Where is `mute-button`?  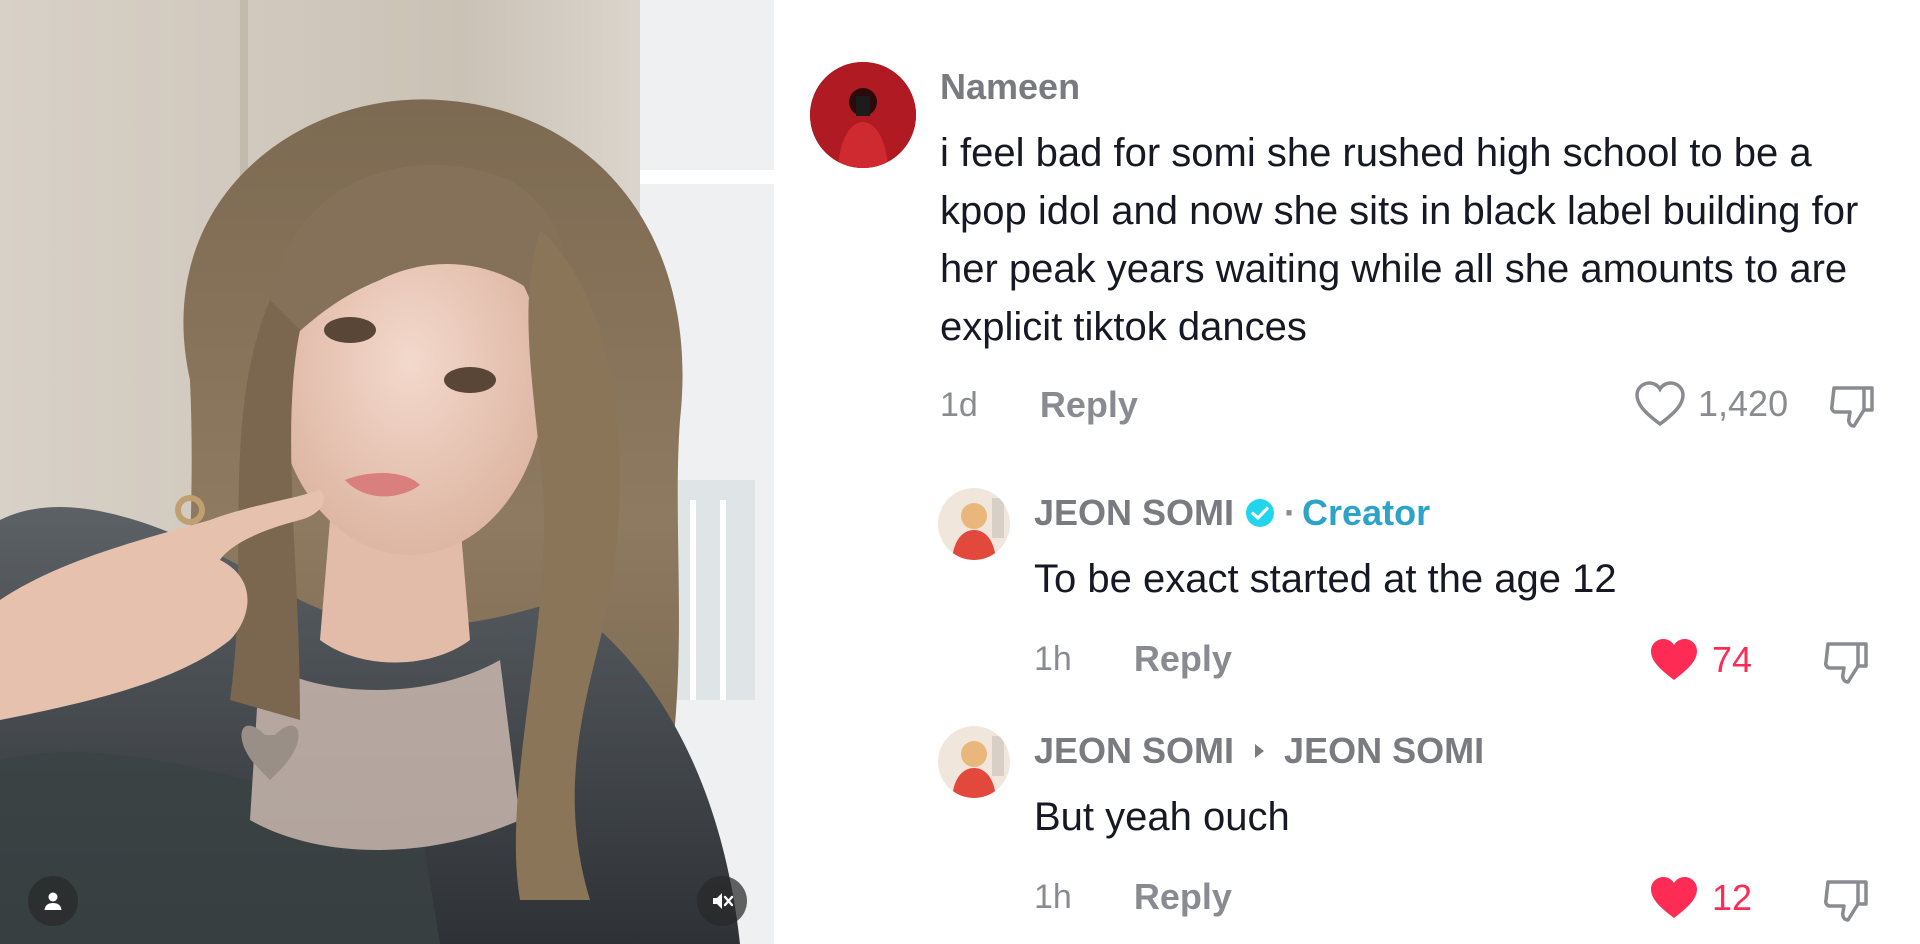 mute-button is located at coordinates (722, 901).